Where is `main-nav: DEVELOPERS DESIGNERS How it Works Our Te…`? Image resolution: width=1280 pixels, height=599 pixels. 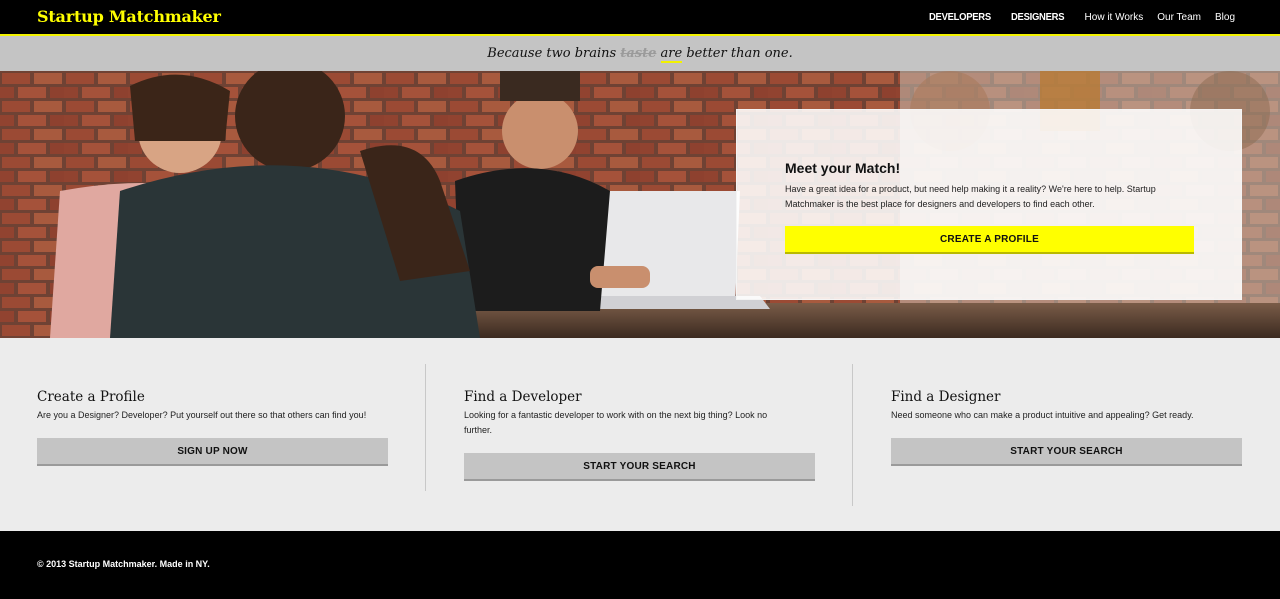 main-nav: DEVELOPERS DESIGNERS How it Works Our Te… is located at coordinates (1082, 17).